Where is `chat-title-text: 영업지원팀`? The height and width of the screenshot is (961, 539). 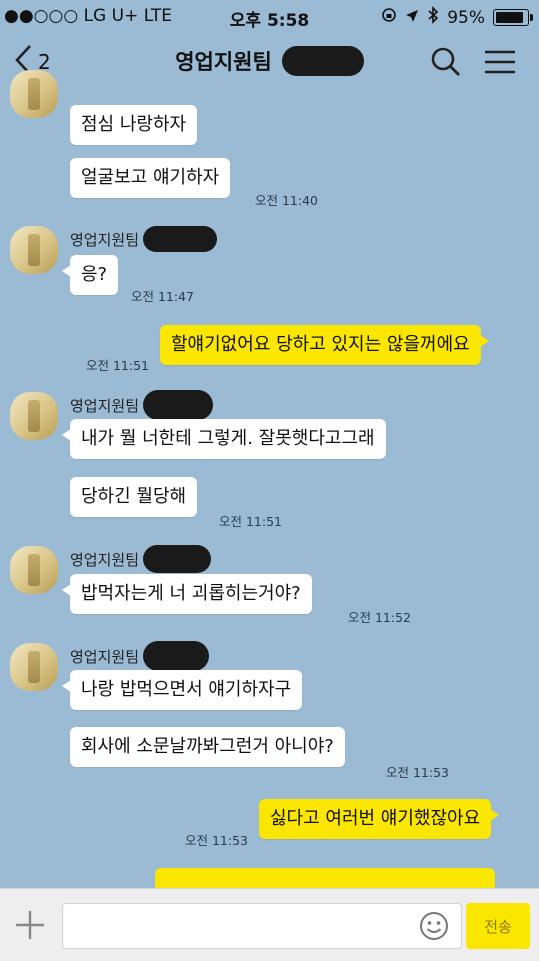 chat-title-text: 영업지원팀 is located at coordinates (223, 62).